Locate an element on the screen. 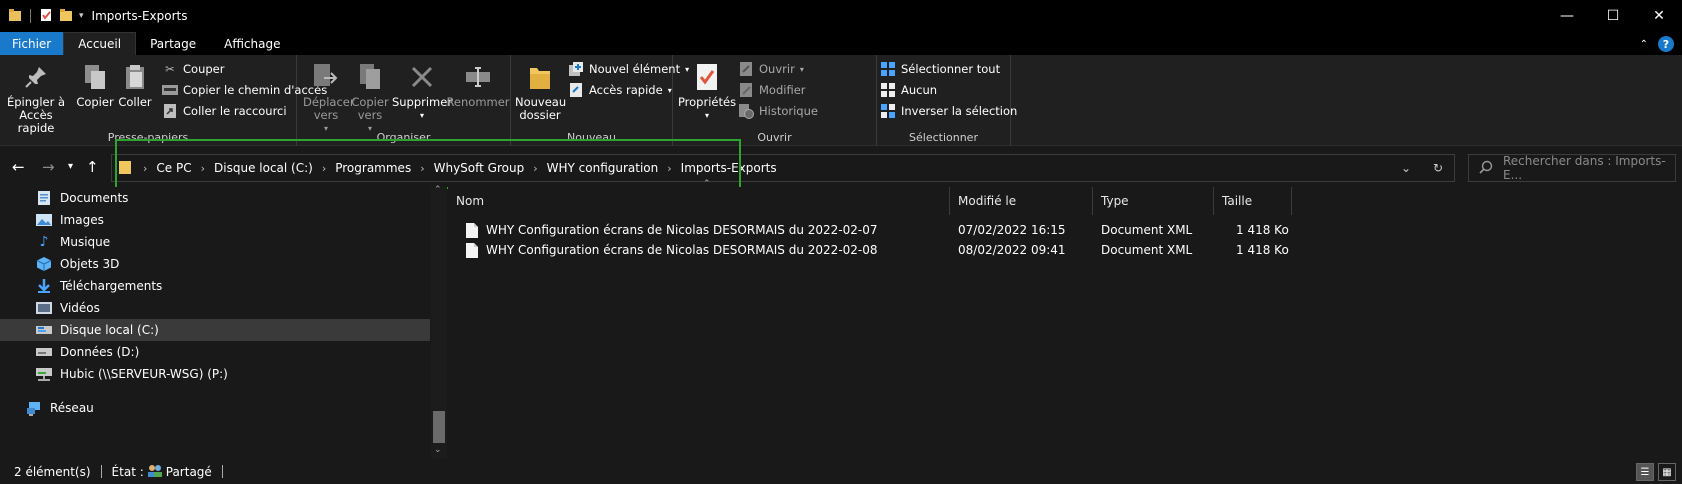  properties-icon is located at coordinates (707, 77).